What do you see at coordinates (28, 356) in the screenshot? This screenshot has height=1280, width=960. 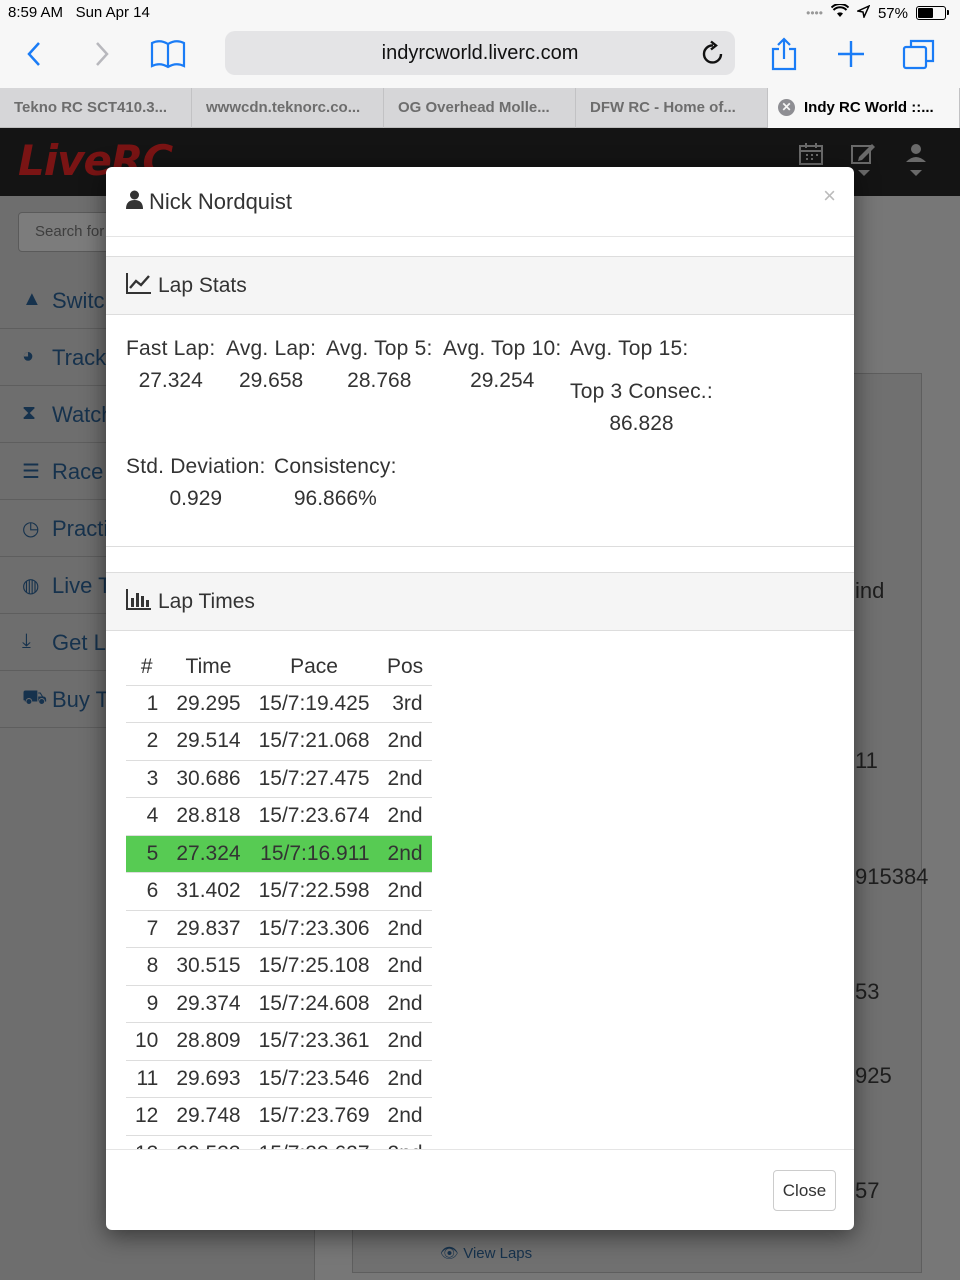 I see `dashboard-icon: ◕` at bounding box center [28, 356].